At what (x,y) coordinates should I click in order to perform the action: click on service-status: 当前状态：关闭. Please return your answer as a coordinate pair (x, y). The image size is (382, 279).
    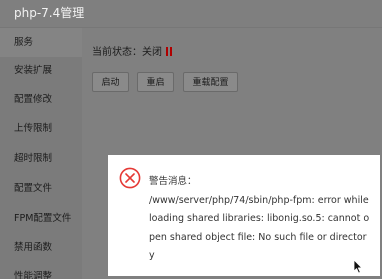
    Looking at the image, I should click on (132, 50).